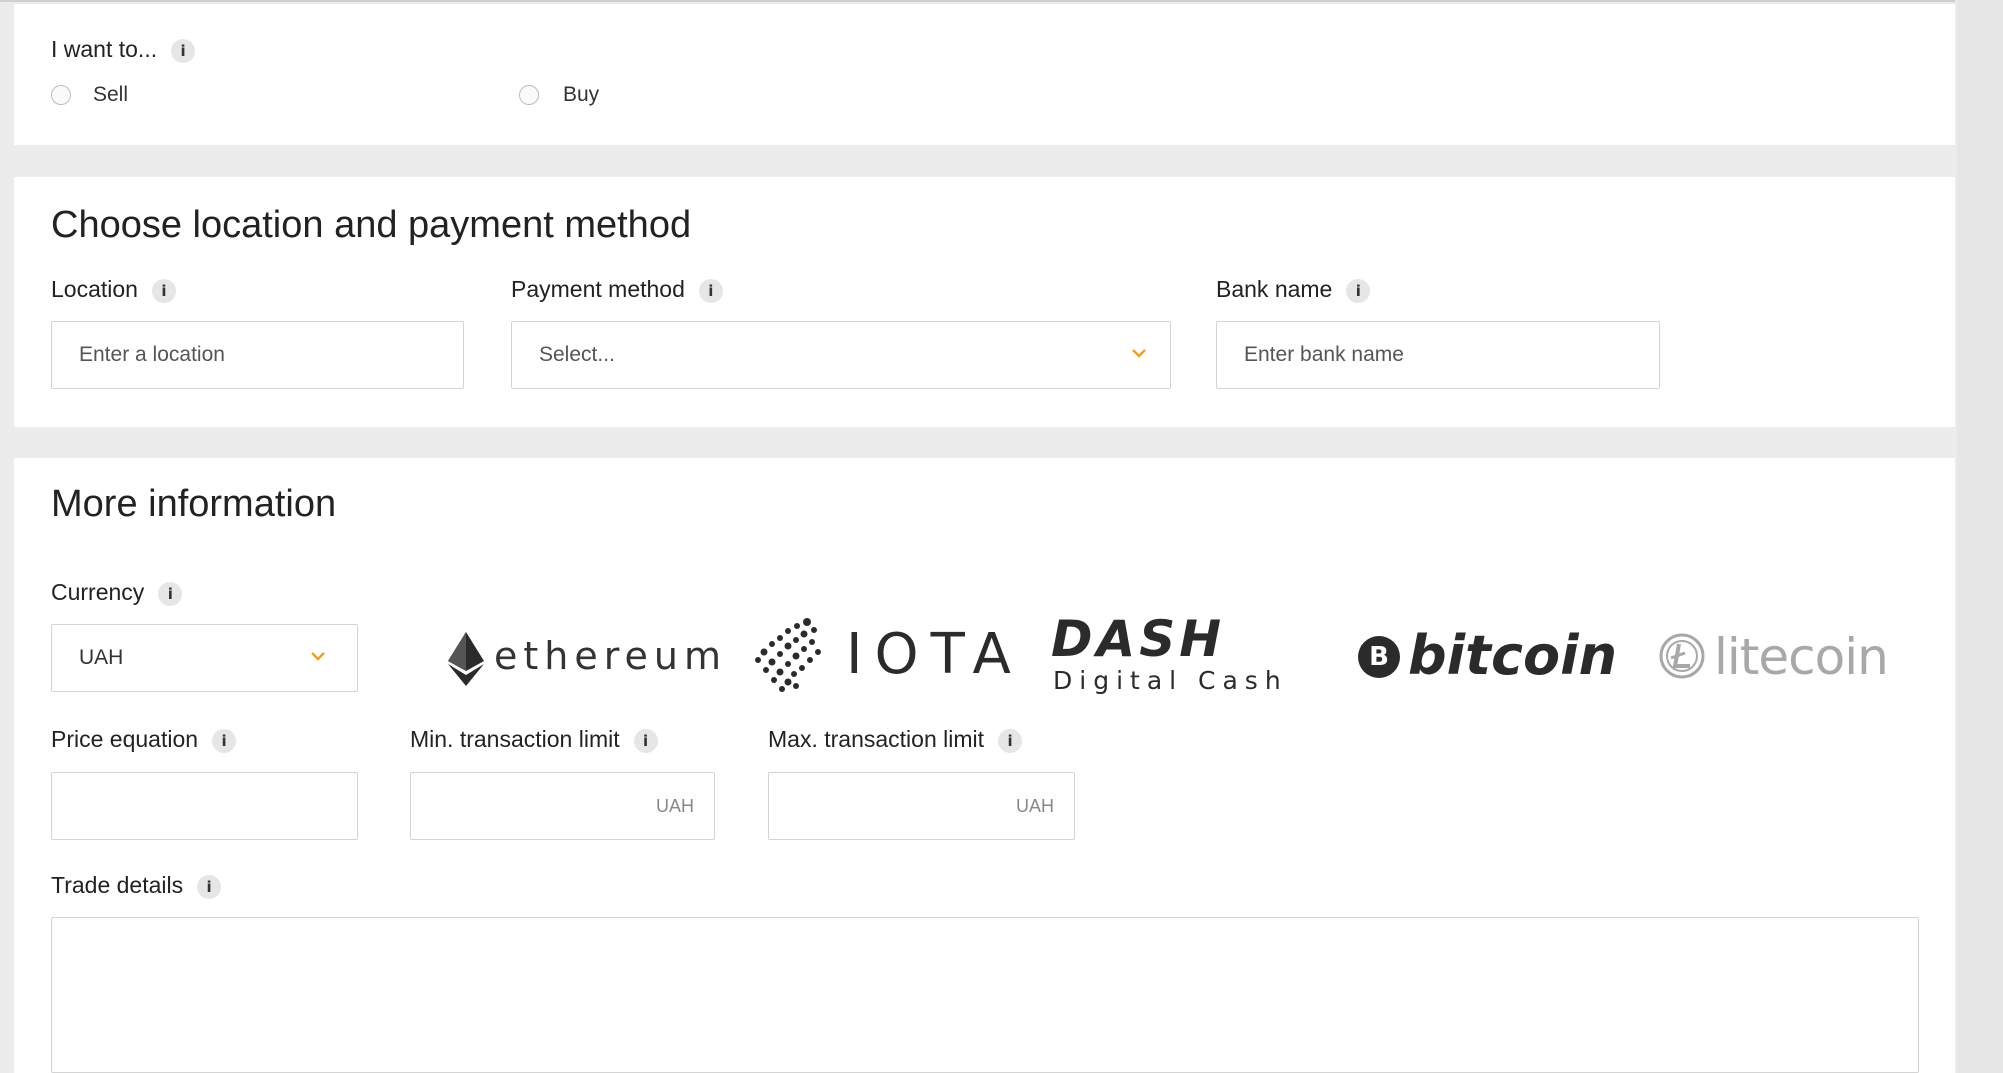 This screenshot has height=1073, width=2003. I want to click on bank-info-icon: i, so click(1358, 290).